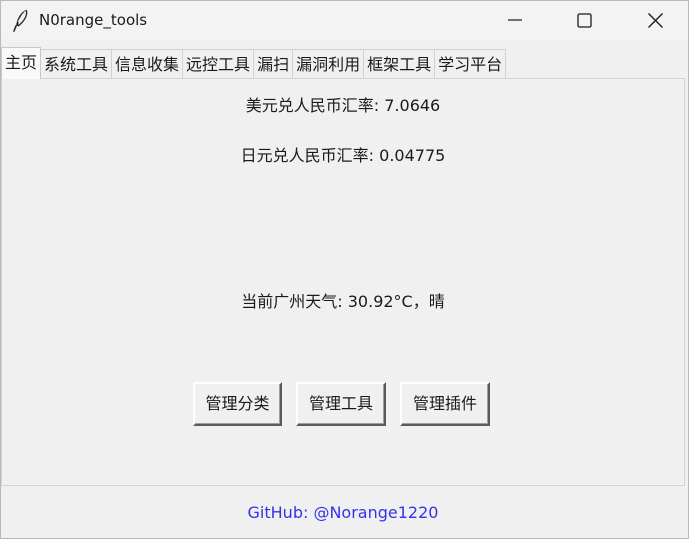 The width and height of the screenshot is (689, 539). What do you see at coordinates (93, 20) in the screenshot?
I see `window-title: N0range_tools` at bounding box center [93, 20].